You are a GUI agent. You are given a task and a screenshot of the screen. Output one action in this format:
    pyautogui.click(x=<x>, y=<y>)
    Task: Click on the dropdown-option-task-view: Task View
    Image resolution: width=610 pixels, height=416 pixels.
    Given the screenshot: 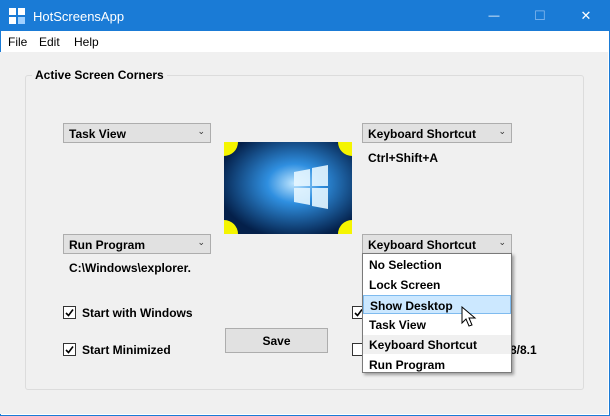 What is the action you would take?
    pyautogui.click(x=437, y=324)
    